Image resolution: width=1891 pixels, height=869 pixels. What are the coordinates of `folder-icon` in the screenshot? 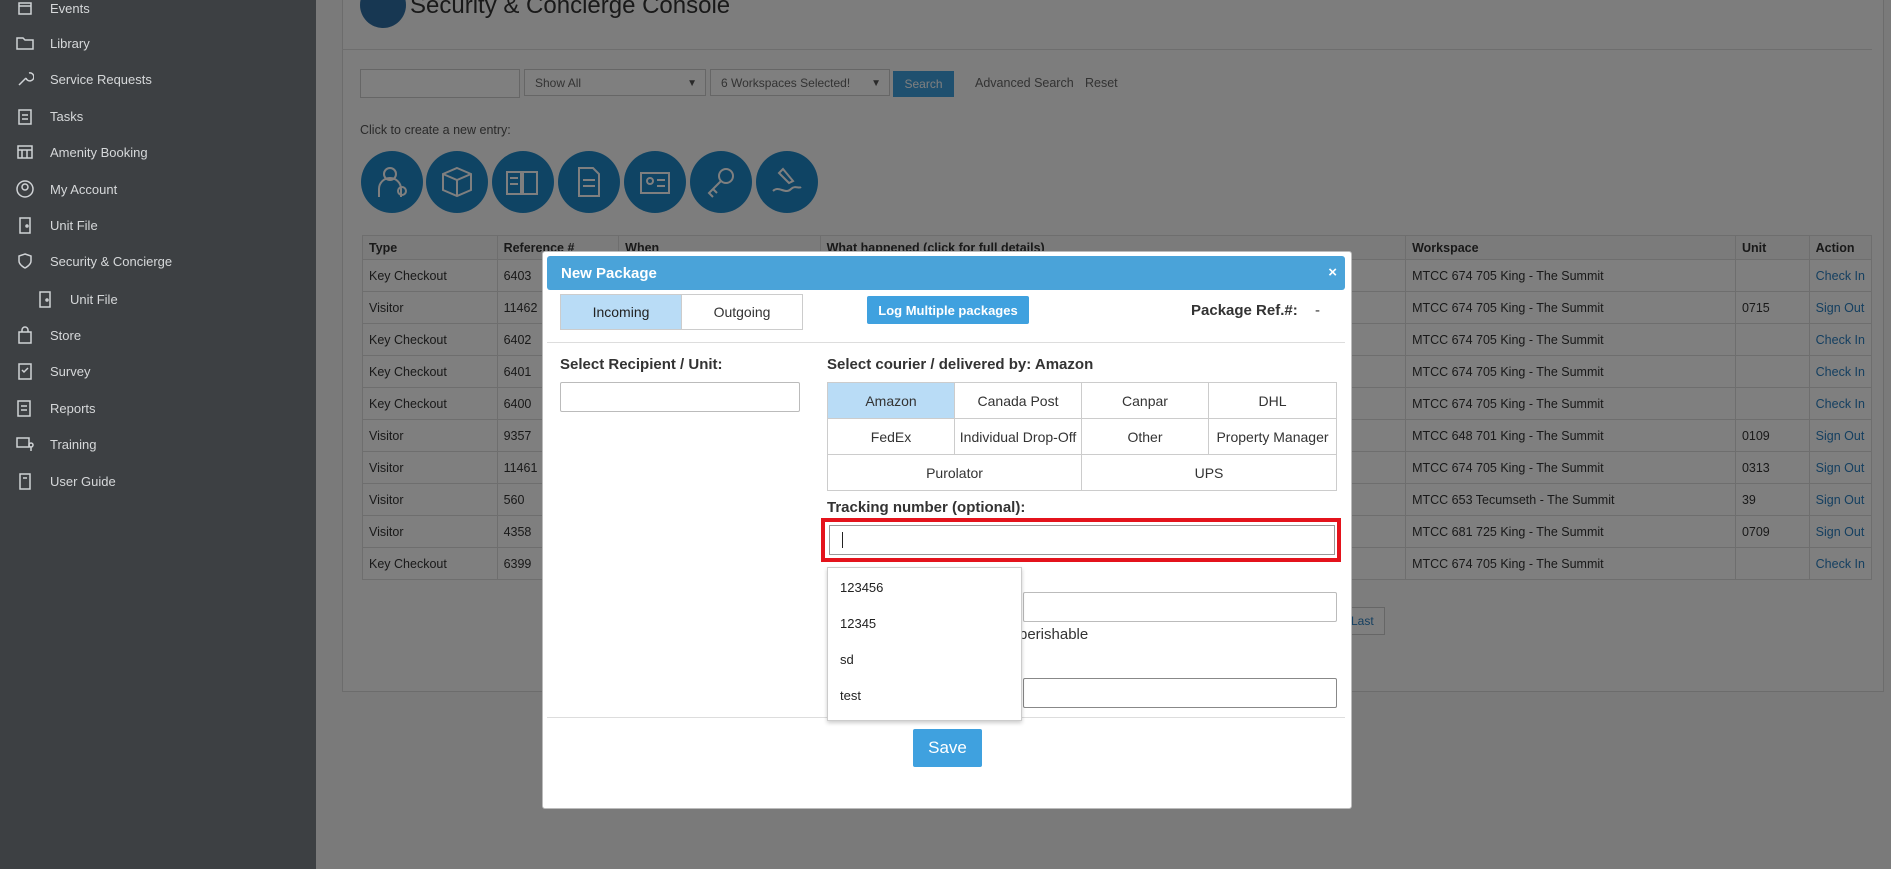 It's located at (25, 43).